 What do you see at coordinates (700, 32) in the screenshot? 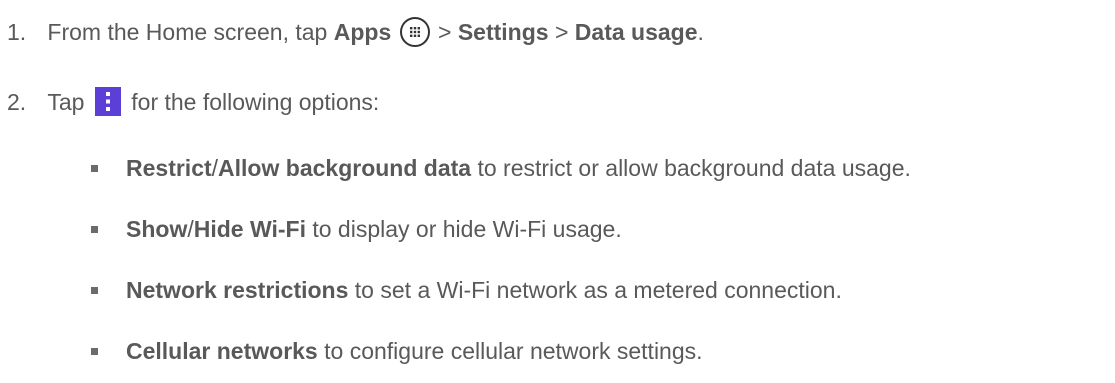
I see `period: .` at bounding box center [700, 32].